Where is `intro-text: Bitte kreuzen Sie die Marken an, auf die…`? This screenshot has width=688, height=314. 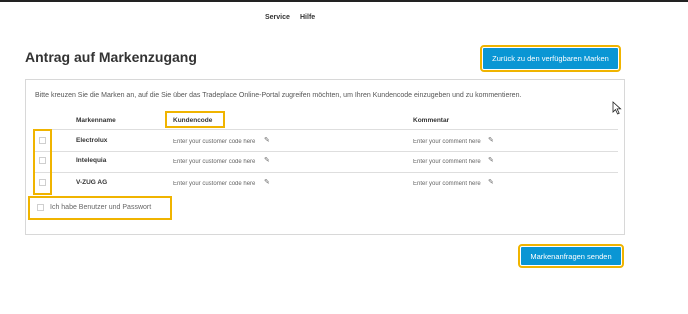 intro-text: Bitte kreuzen Sie die Marken an, auf die… is located at coordinates (278, 95).